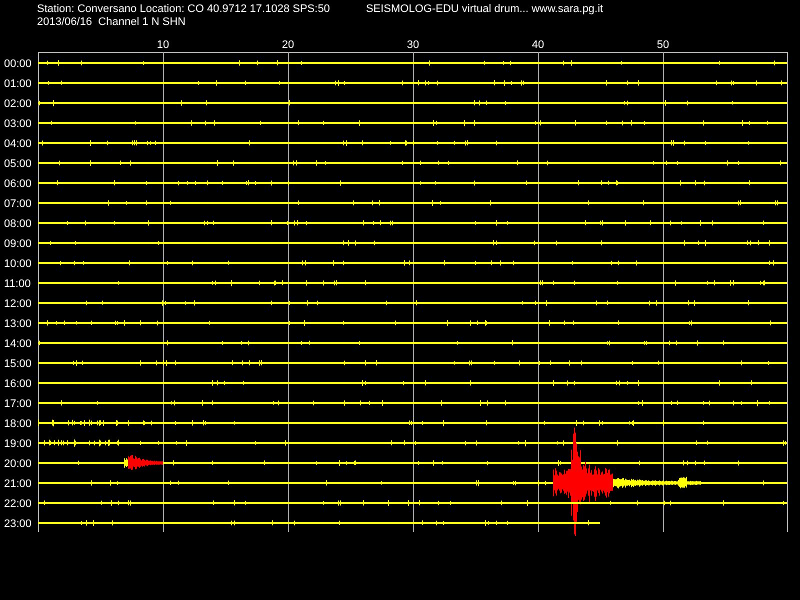 This screenshot has height=600, width=800. Describe the element at coordinates (18, 144) in the screenshot. I see `hour-label: 04:00` at that location.